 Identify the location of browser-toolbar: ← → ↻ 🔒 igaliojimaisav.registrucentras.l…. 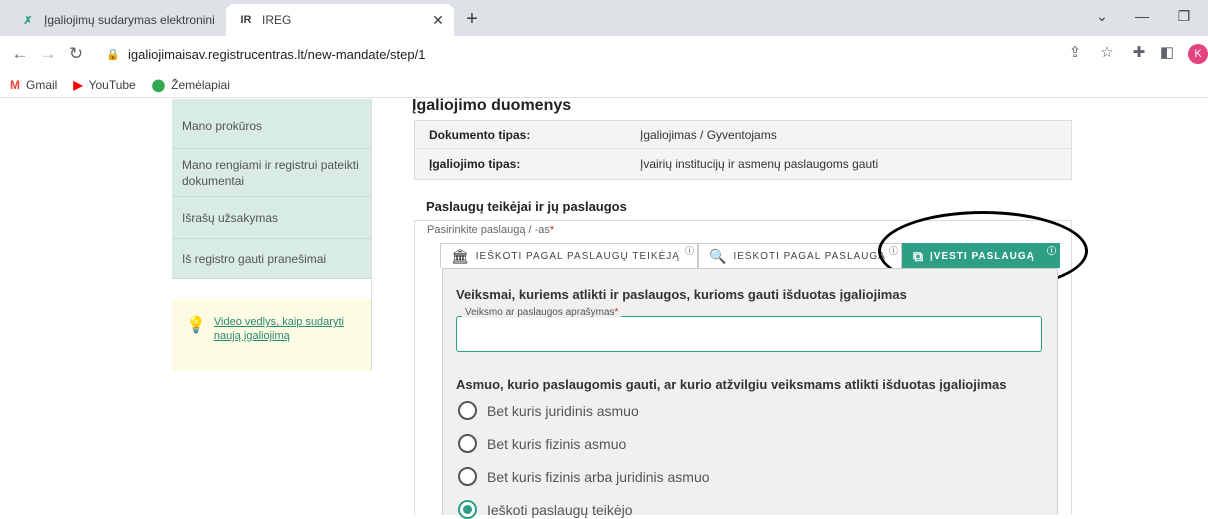
(604, 54).